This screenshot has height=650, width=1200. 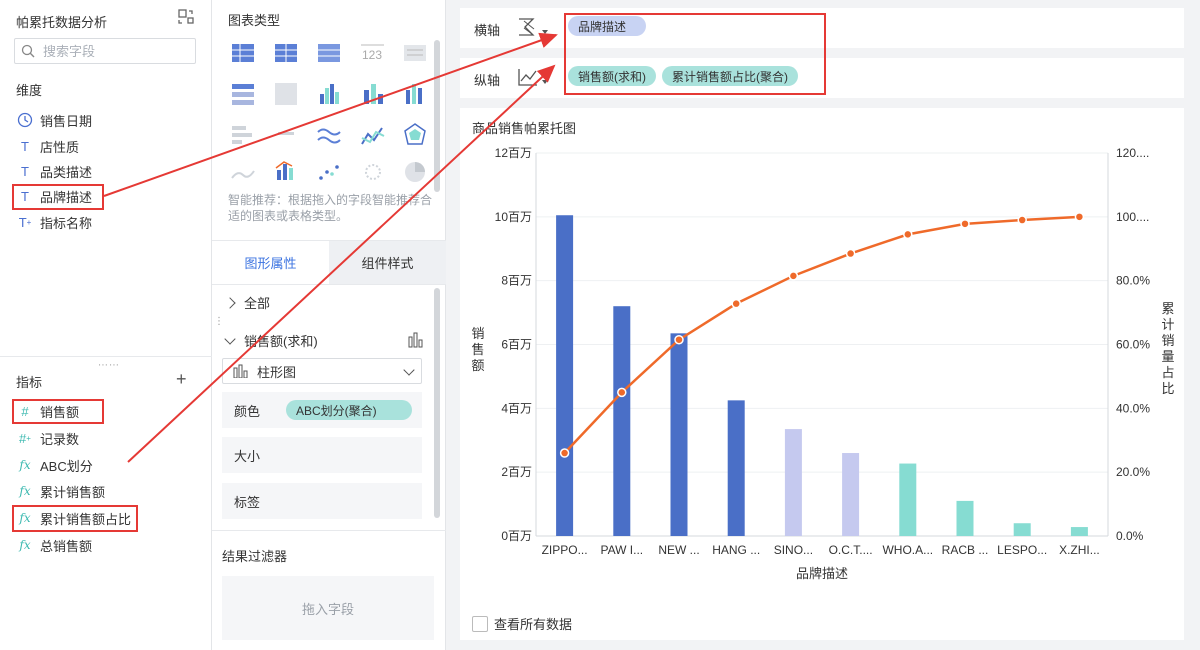 I want to click on chart-kind-select: 柱形图, so click(x=322, y=371).